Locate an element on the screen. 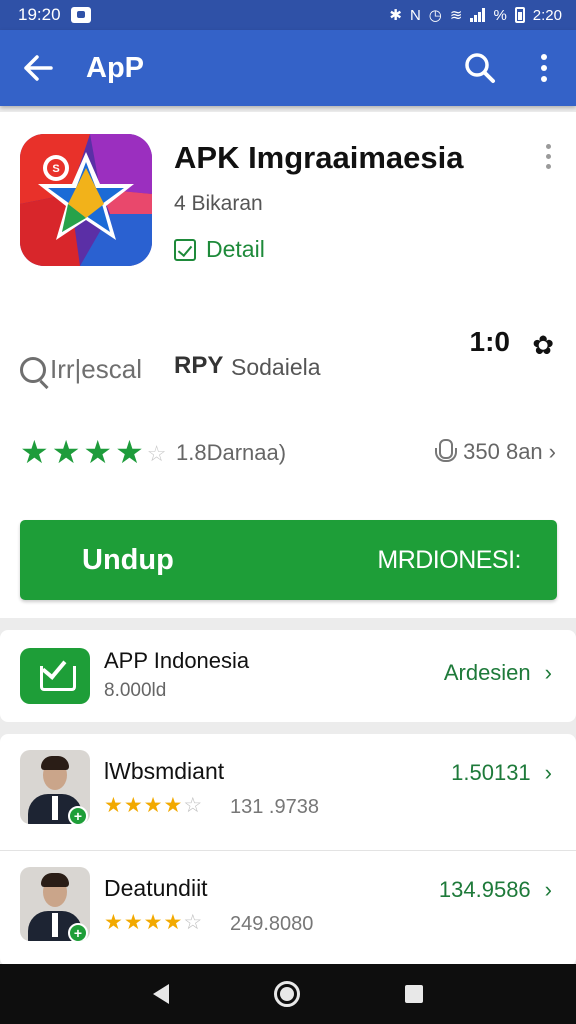 The image size is (576, 1024). status-time-left: 19:20 is located at coordinates (39, 14).